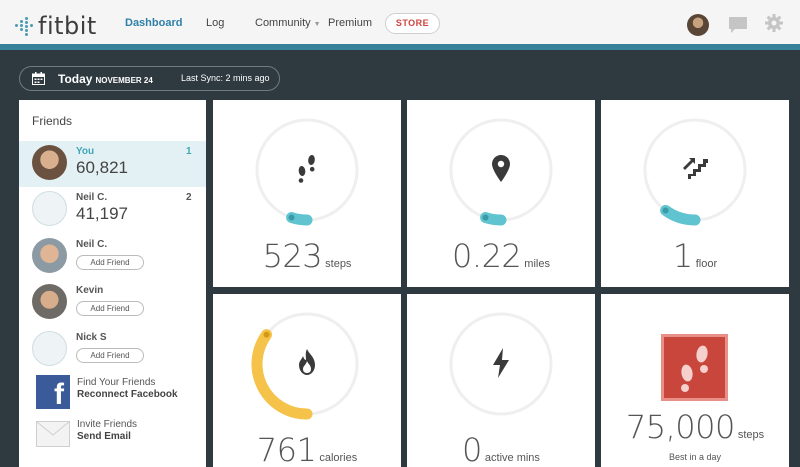  I want to click on flame-icon, so click(307, 362).